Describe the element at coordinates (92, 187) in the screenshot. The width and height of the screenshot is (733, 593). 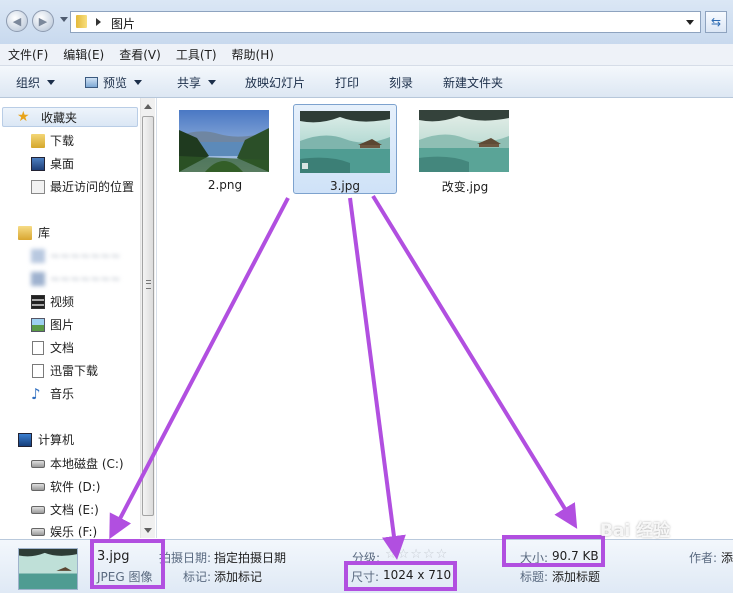
I see `sidebar-item-label: 最近访问的位置` at that location.